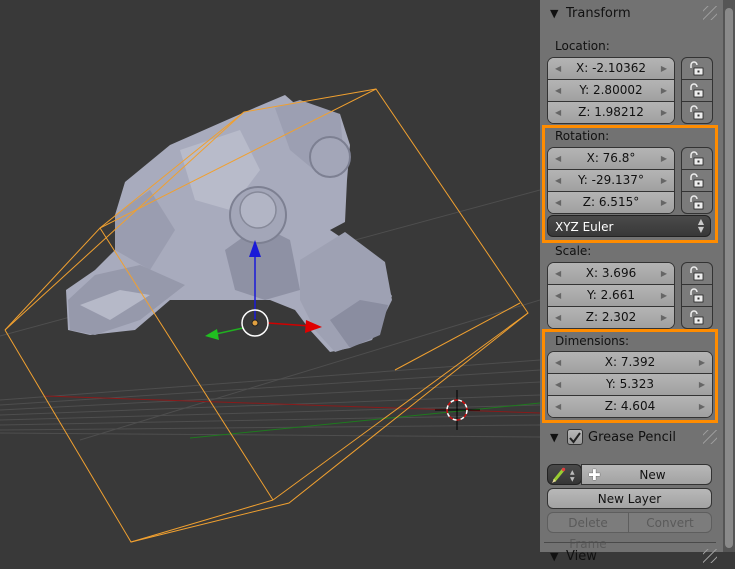 The height and width of the screenshot is (569, 735). I want to click on rotation-y-value: Y: -29.137°, so click(611, 180).